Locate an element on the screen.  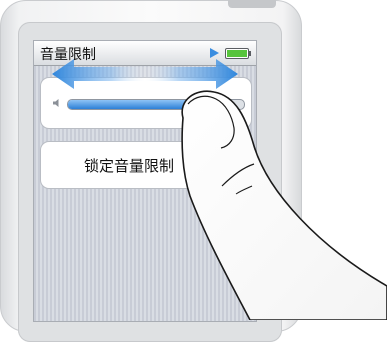
volume-fill is located at coordinates (140, 104).